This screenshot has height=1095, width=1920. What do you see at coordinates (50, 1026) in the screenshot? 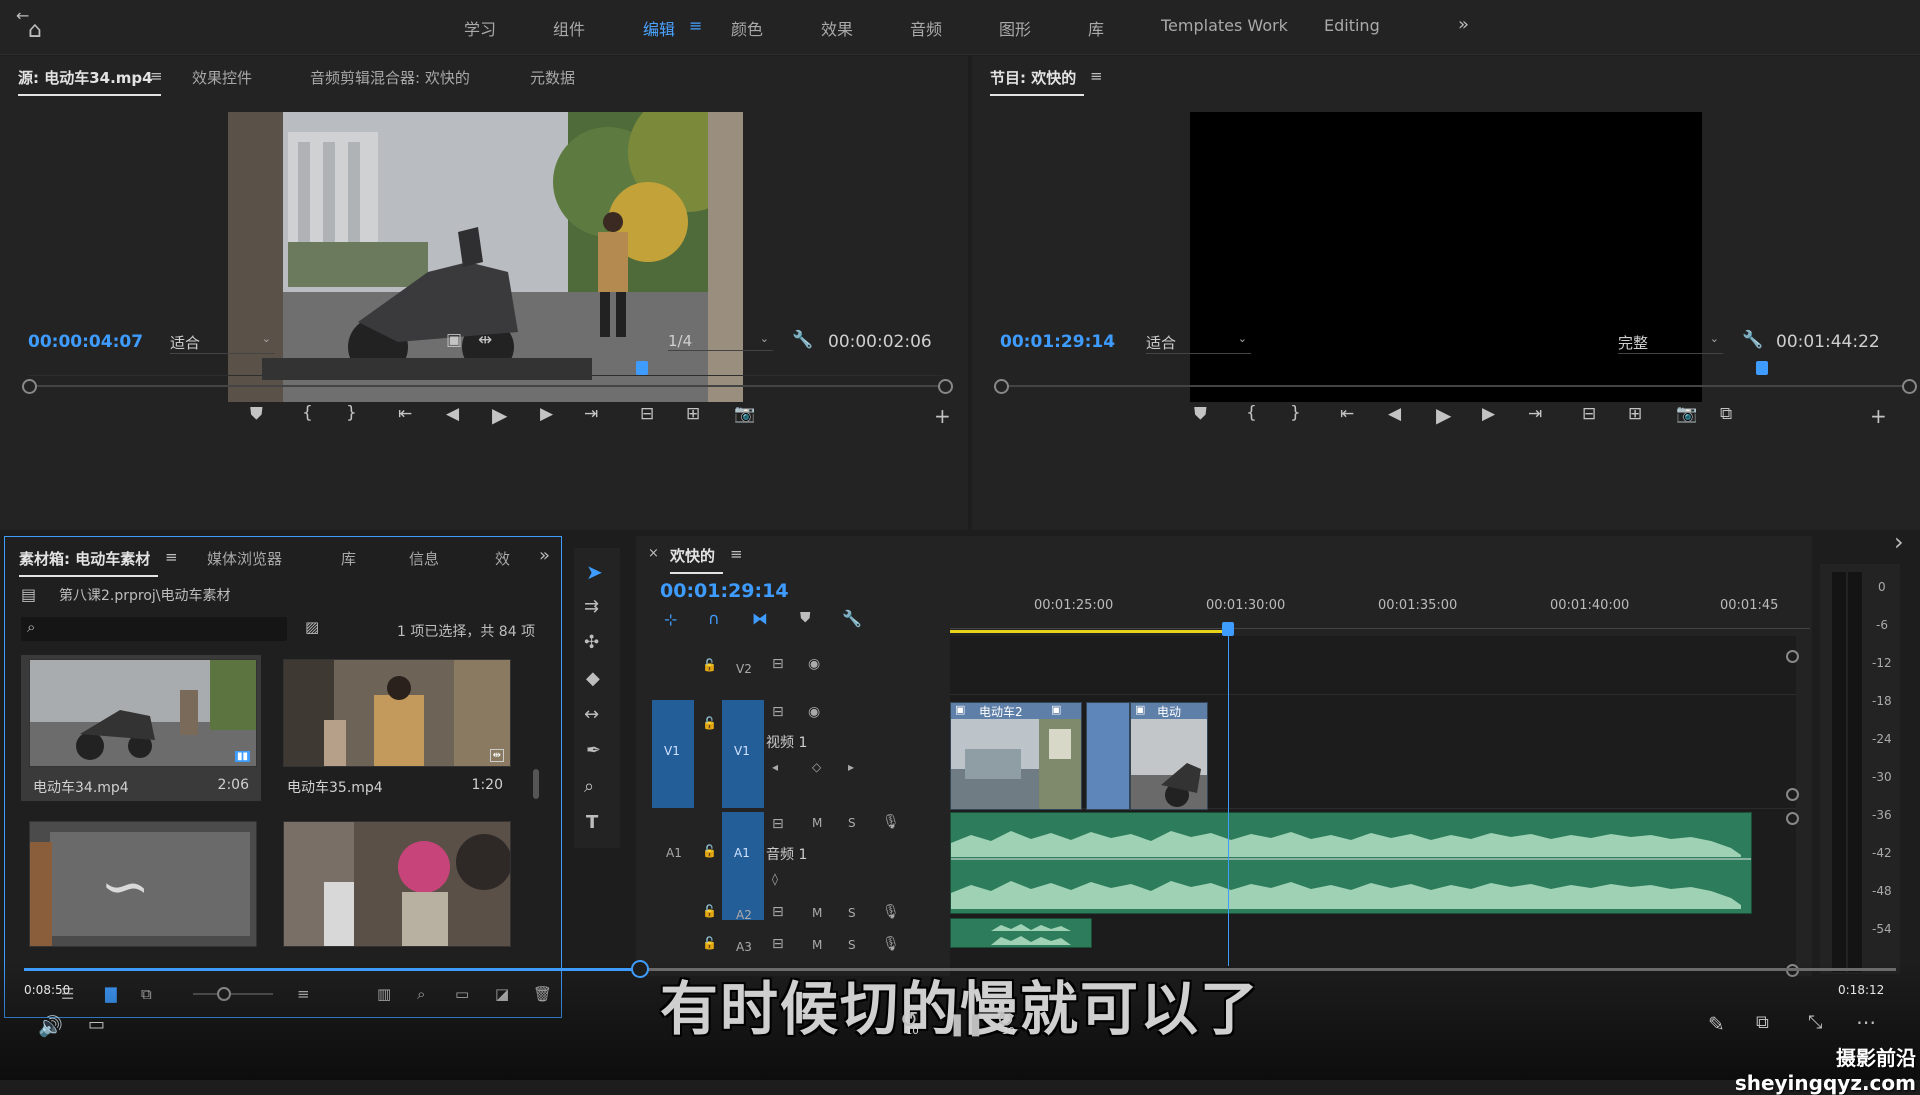
I see `volume-icon: 🔊` at bounding box center [50, 1026].